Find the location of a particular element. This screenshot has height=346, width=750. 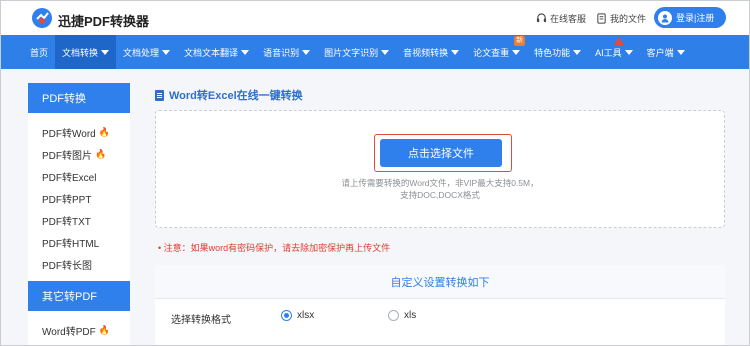

nav-item-4: 语音识别 is located at coordinates (286, 52).